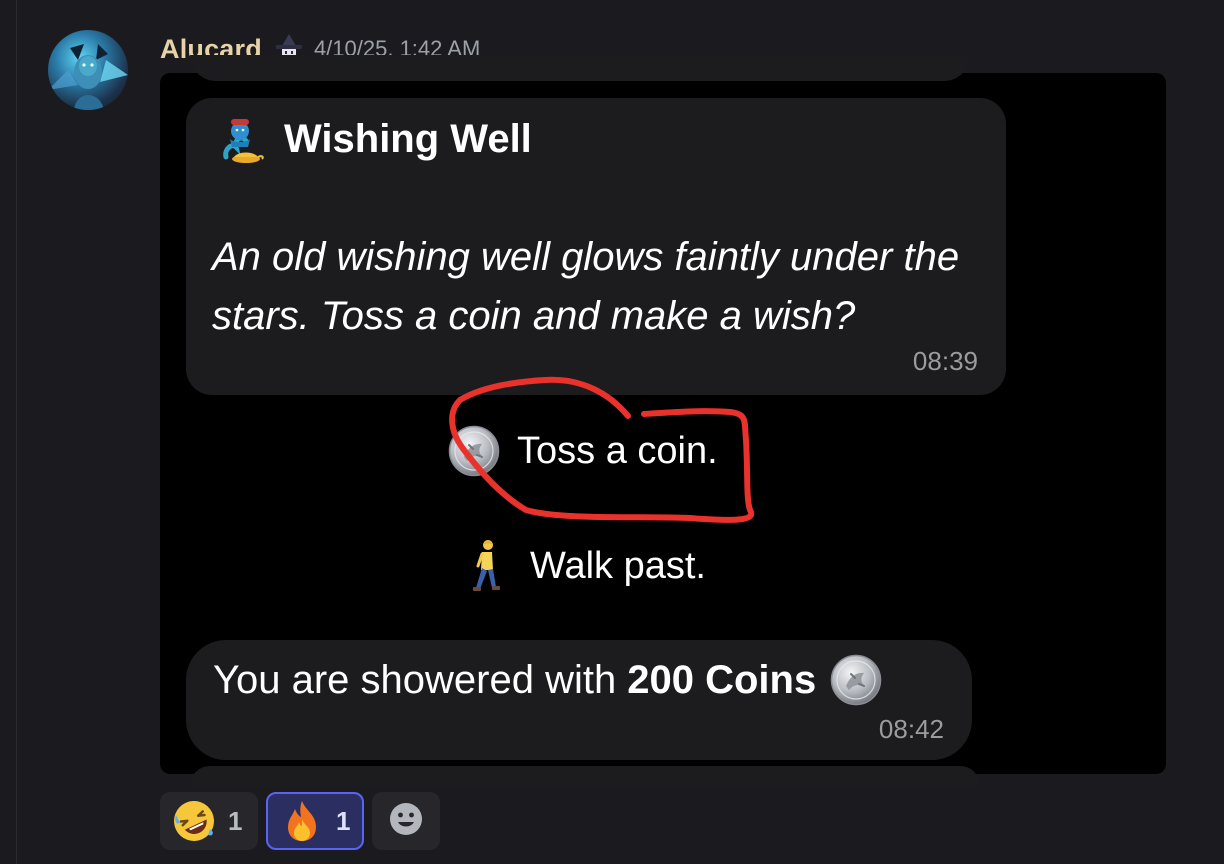 The width and height of the screenshot is (1224, 864). What do you see at coordinates (618, 565) in the screenshot?
I see `choice-label: Walk past.` at bounding box center [618, 565].